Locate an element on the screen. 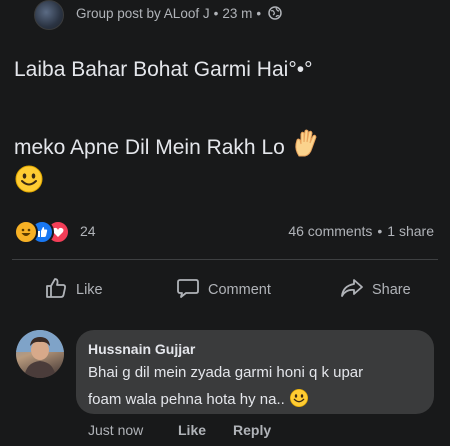  divider is located at coordinates (225, 259).